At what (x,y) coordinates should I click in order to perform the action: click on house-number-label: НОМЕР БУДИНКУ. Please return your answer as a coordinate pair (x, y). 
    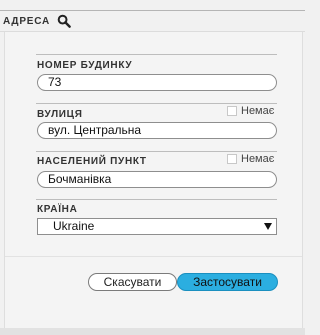
    Looking at the image, I should click on (85, 65).